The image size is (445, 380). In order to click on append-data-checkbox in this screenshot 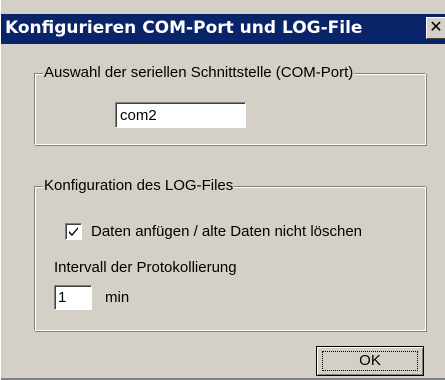, I will do `click(73, 231)`.